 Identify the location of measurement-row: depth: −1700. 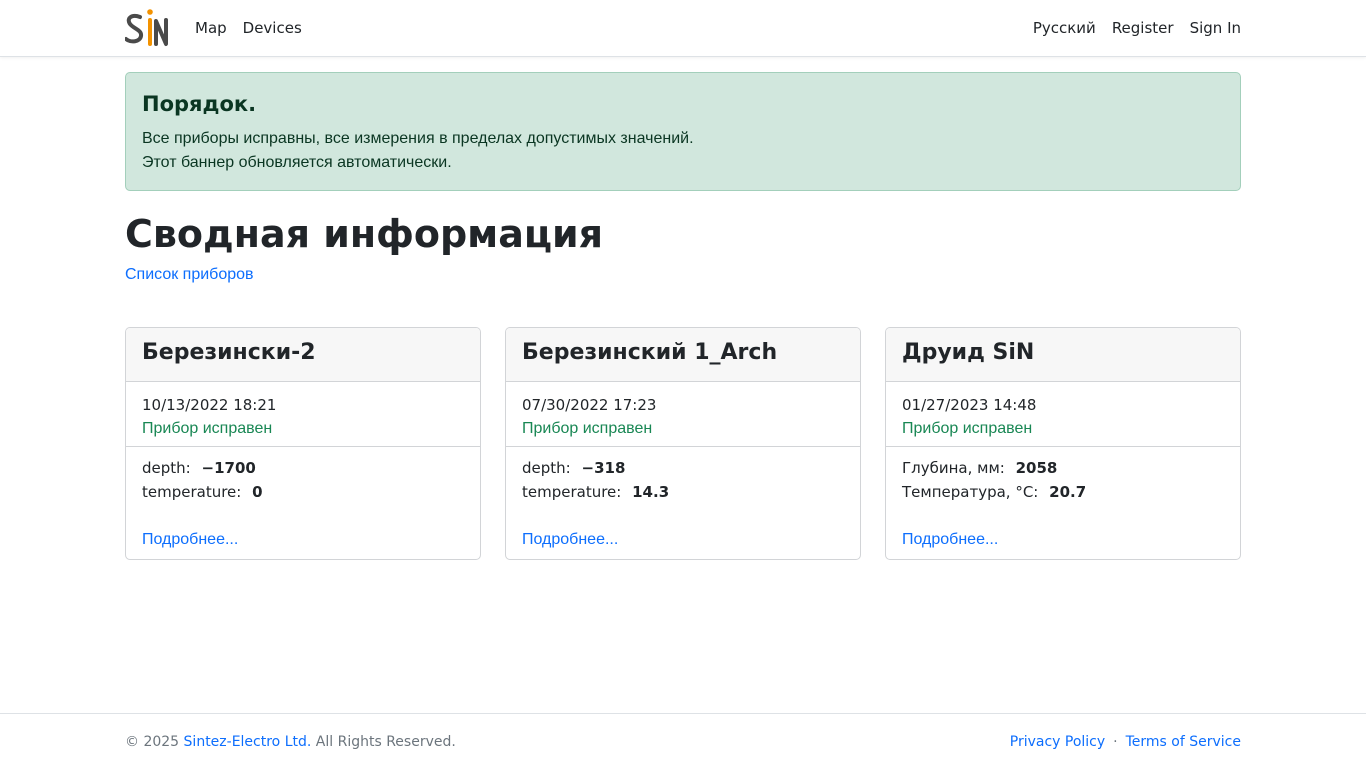
(303, 468).